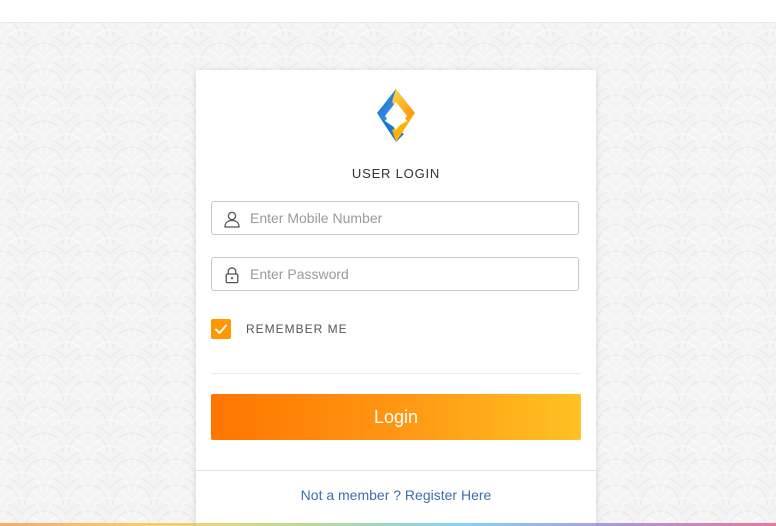  I want to click on footer-divider, so click(396, 470).